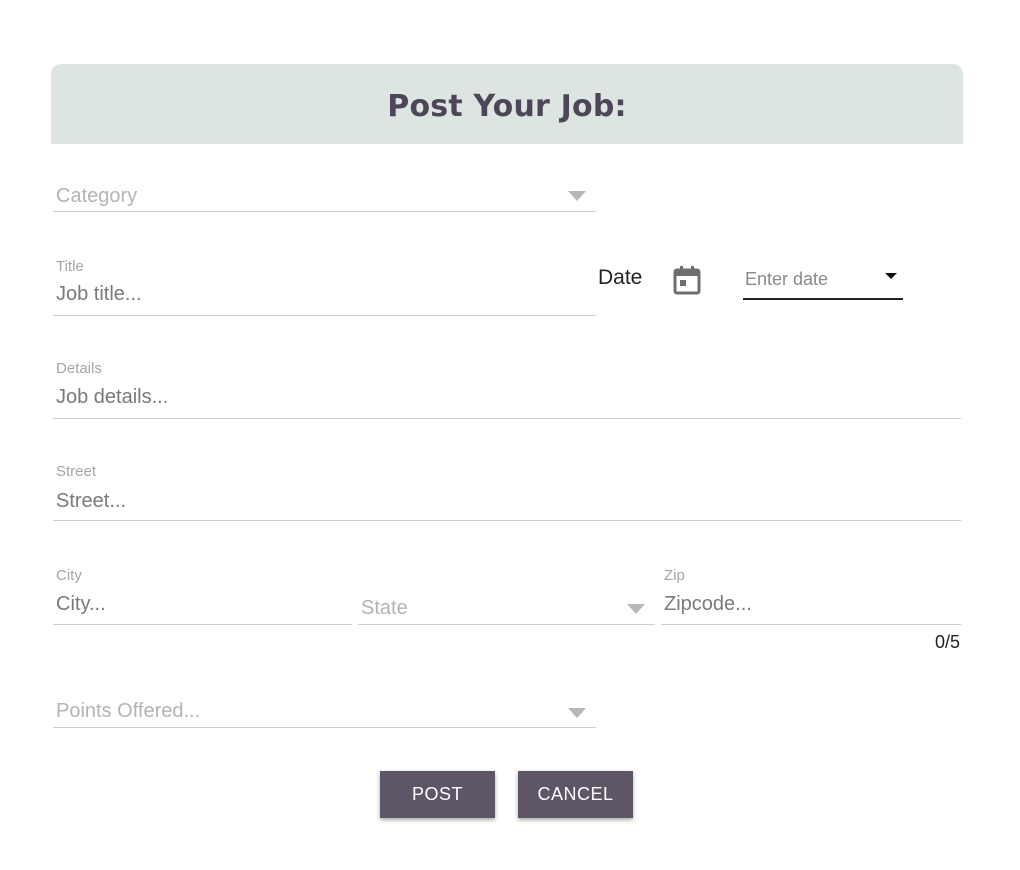 The width and height of the screenshot is (1020, 870). What do you see at coordinates (787, 279) in the screenshot?
I see `date-placeholder: Enter date` at bounding box center [787, 279].